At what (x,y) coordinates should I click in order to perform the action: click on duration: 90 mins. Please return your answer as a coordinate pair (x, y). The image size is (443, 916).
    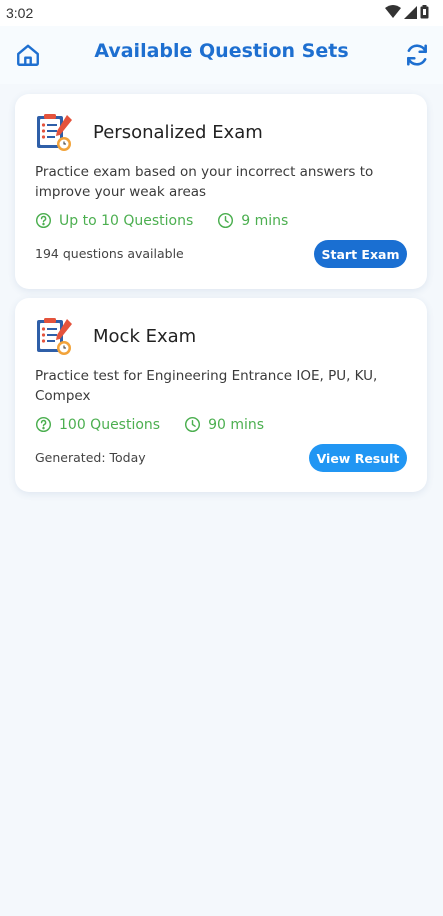
    Looking at the image, I should click on (224, 424).